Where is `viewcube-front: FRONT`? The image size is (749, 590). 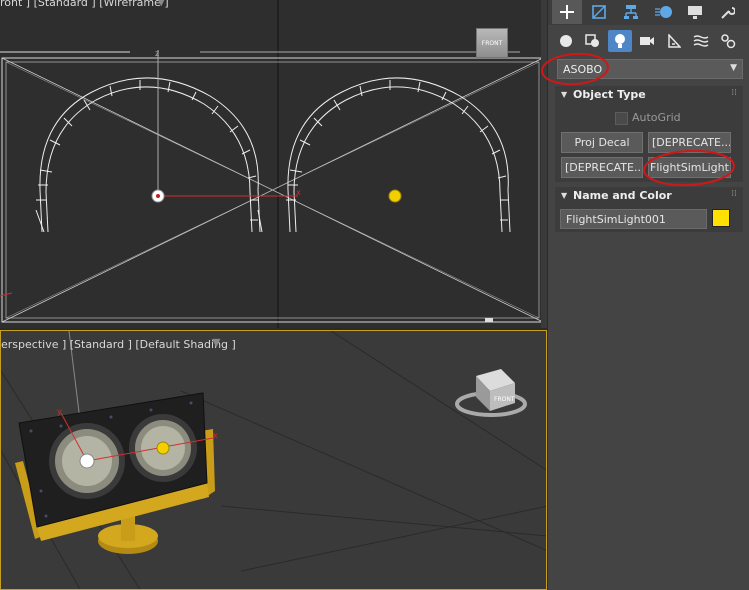
viewcube-front: FRONT is located at coordinates (492, 43).